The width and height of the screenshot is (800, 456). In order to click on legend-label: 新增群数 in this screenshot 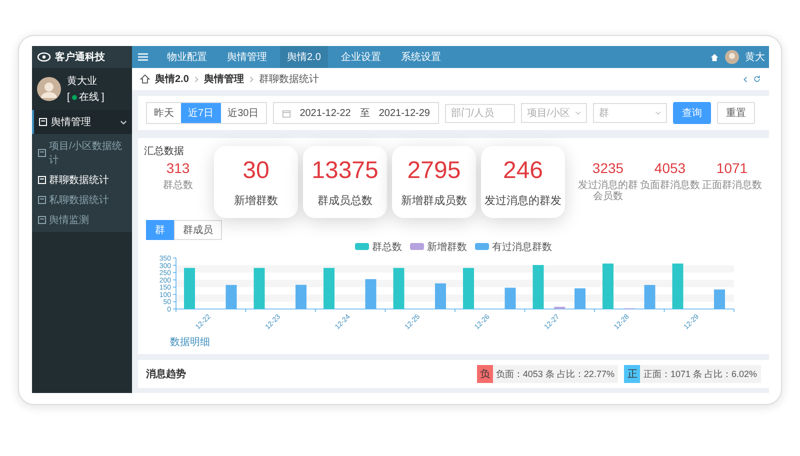, I will do `click(447, 247)`.